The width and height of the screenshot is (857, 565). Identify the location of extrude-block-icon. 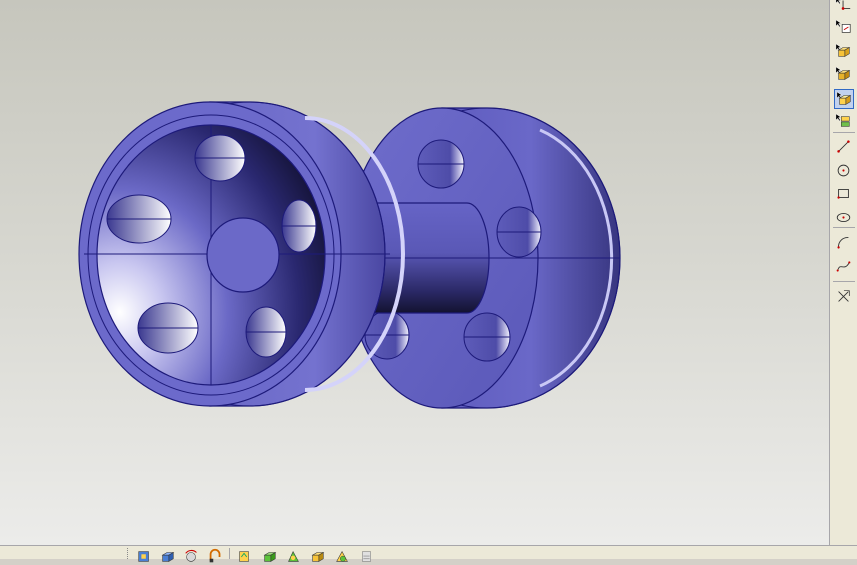
(843, 50).